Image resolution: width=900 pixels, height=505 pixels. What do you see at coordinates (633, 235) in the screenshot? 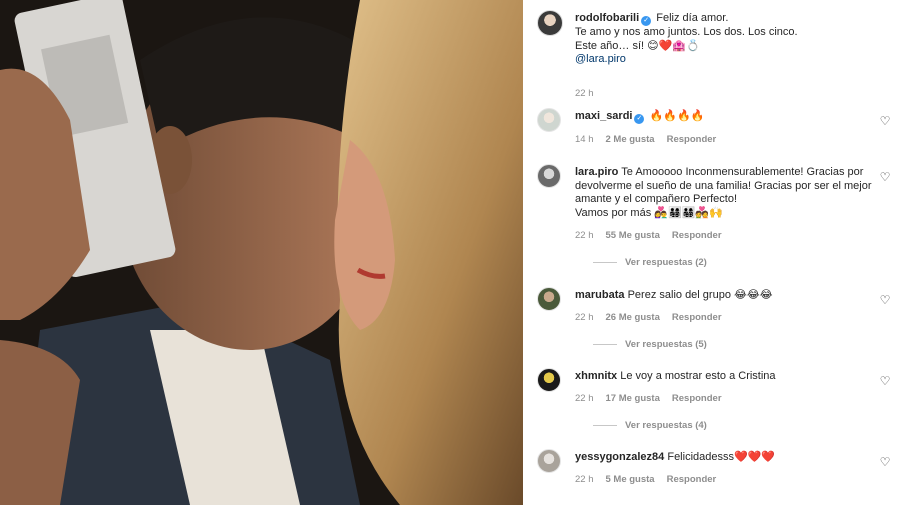
I see `comment-likes: 55 Me gusta` at bounding box center [633, 235].